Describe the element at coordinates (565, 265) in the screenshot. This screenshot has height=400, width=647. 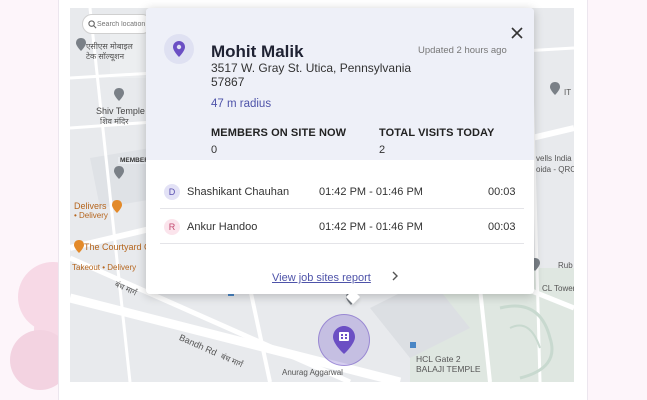
I see `map-label: Rub` at that location.